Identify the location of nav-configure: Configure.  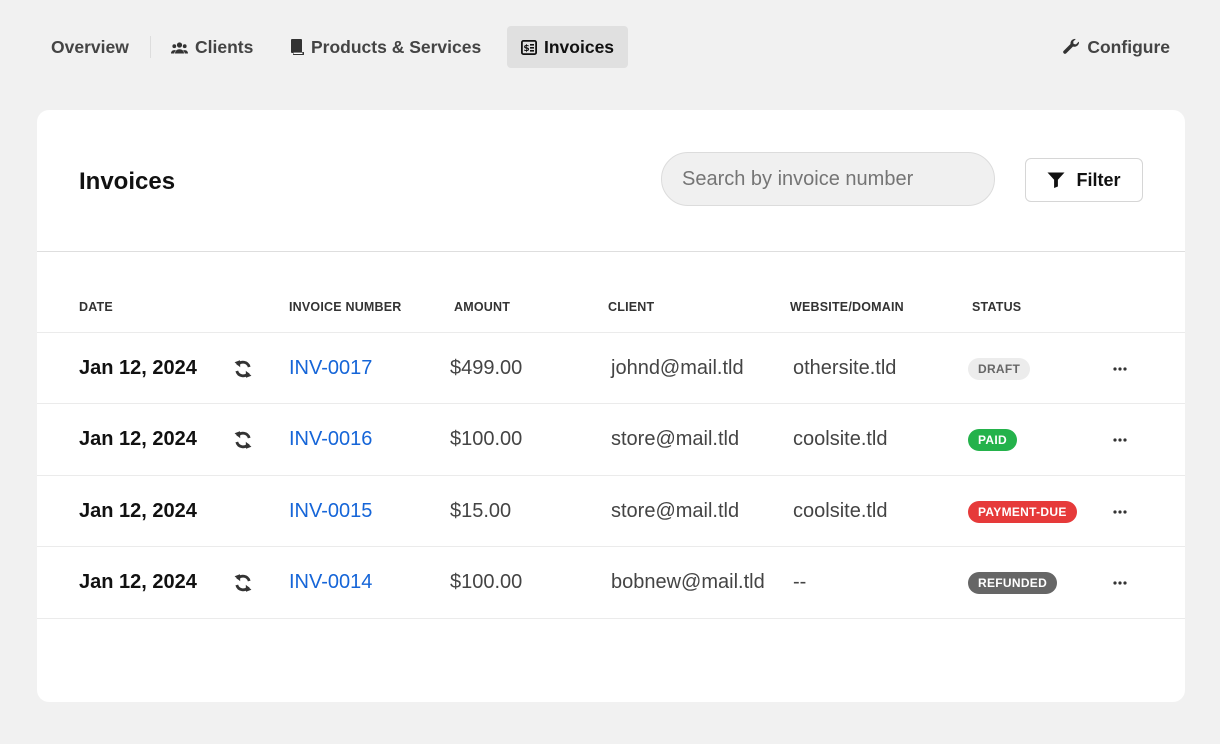
(1116, 47).